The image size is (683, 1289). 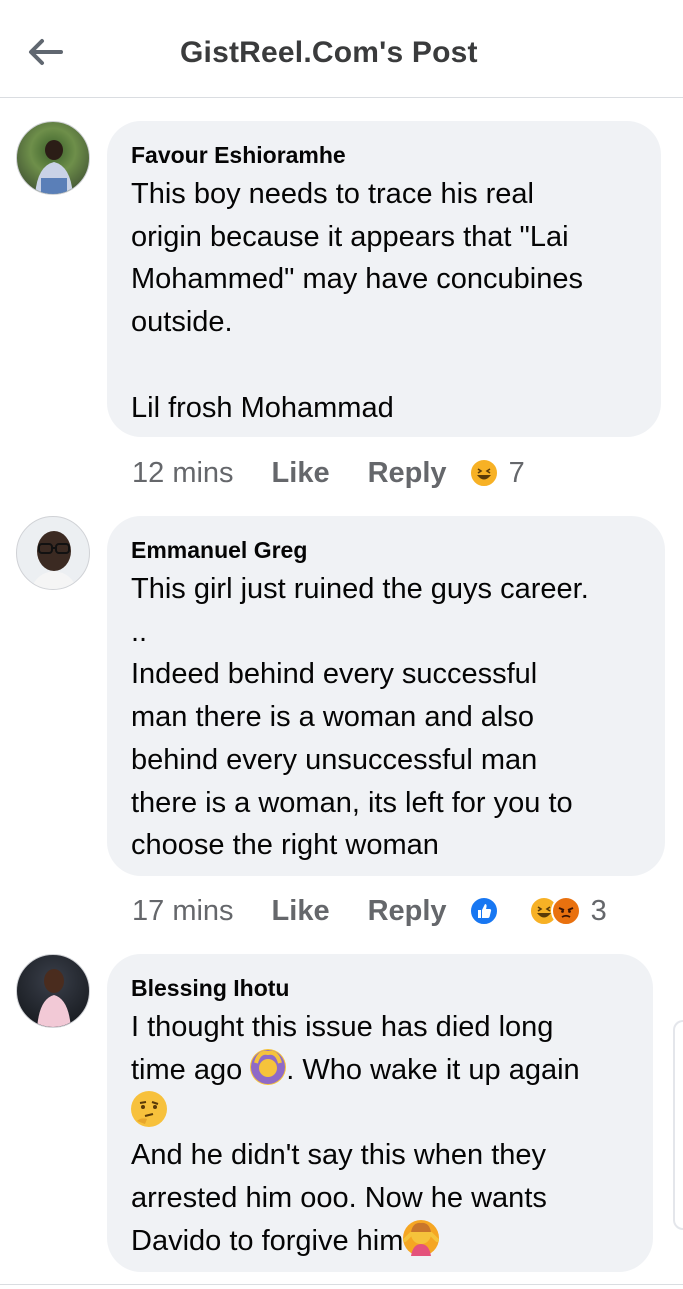 What do you see at coordinates (267, 1240) in the screenshot?
I see `comment-text-line: Davido to forgive him` at bounding box center [267, 1240].